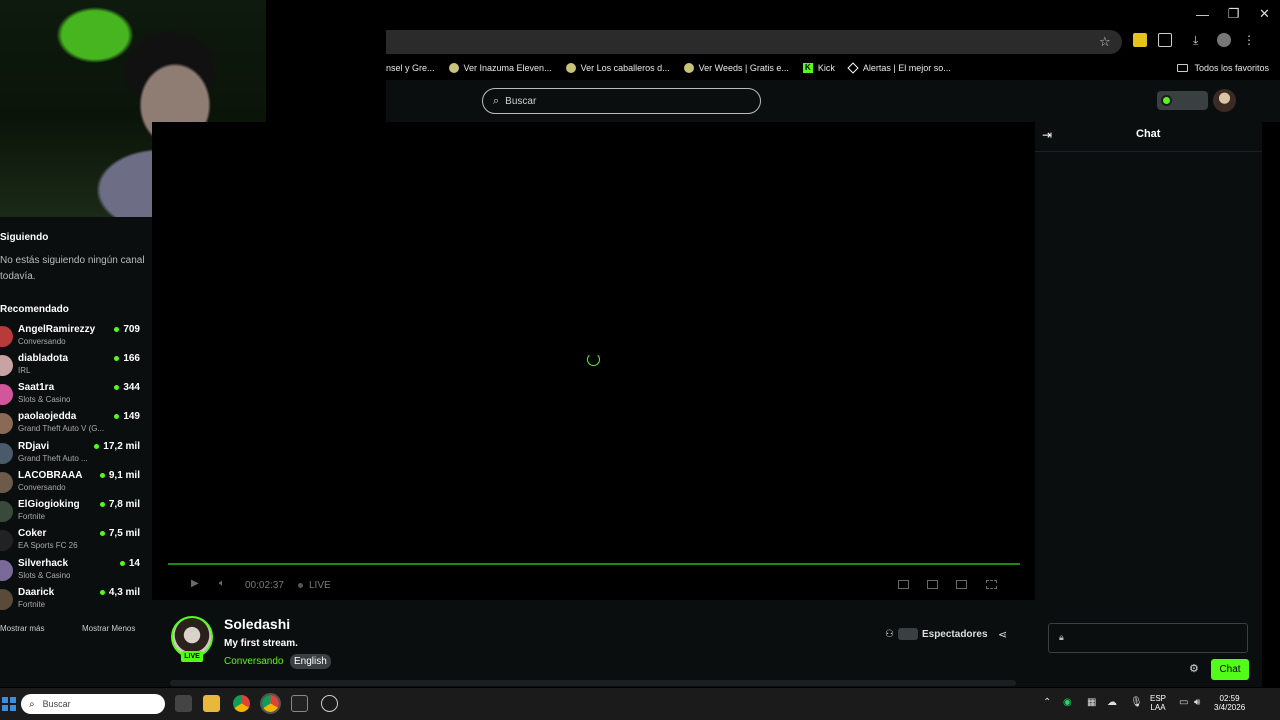 The height and width of the screenshot is (720, 1280). Describe the element at coordinates (932, 584) in the screenshot. I see `mini-player-icon` at that location.